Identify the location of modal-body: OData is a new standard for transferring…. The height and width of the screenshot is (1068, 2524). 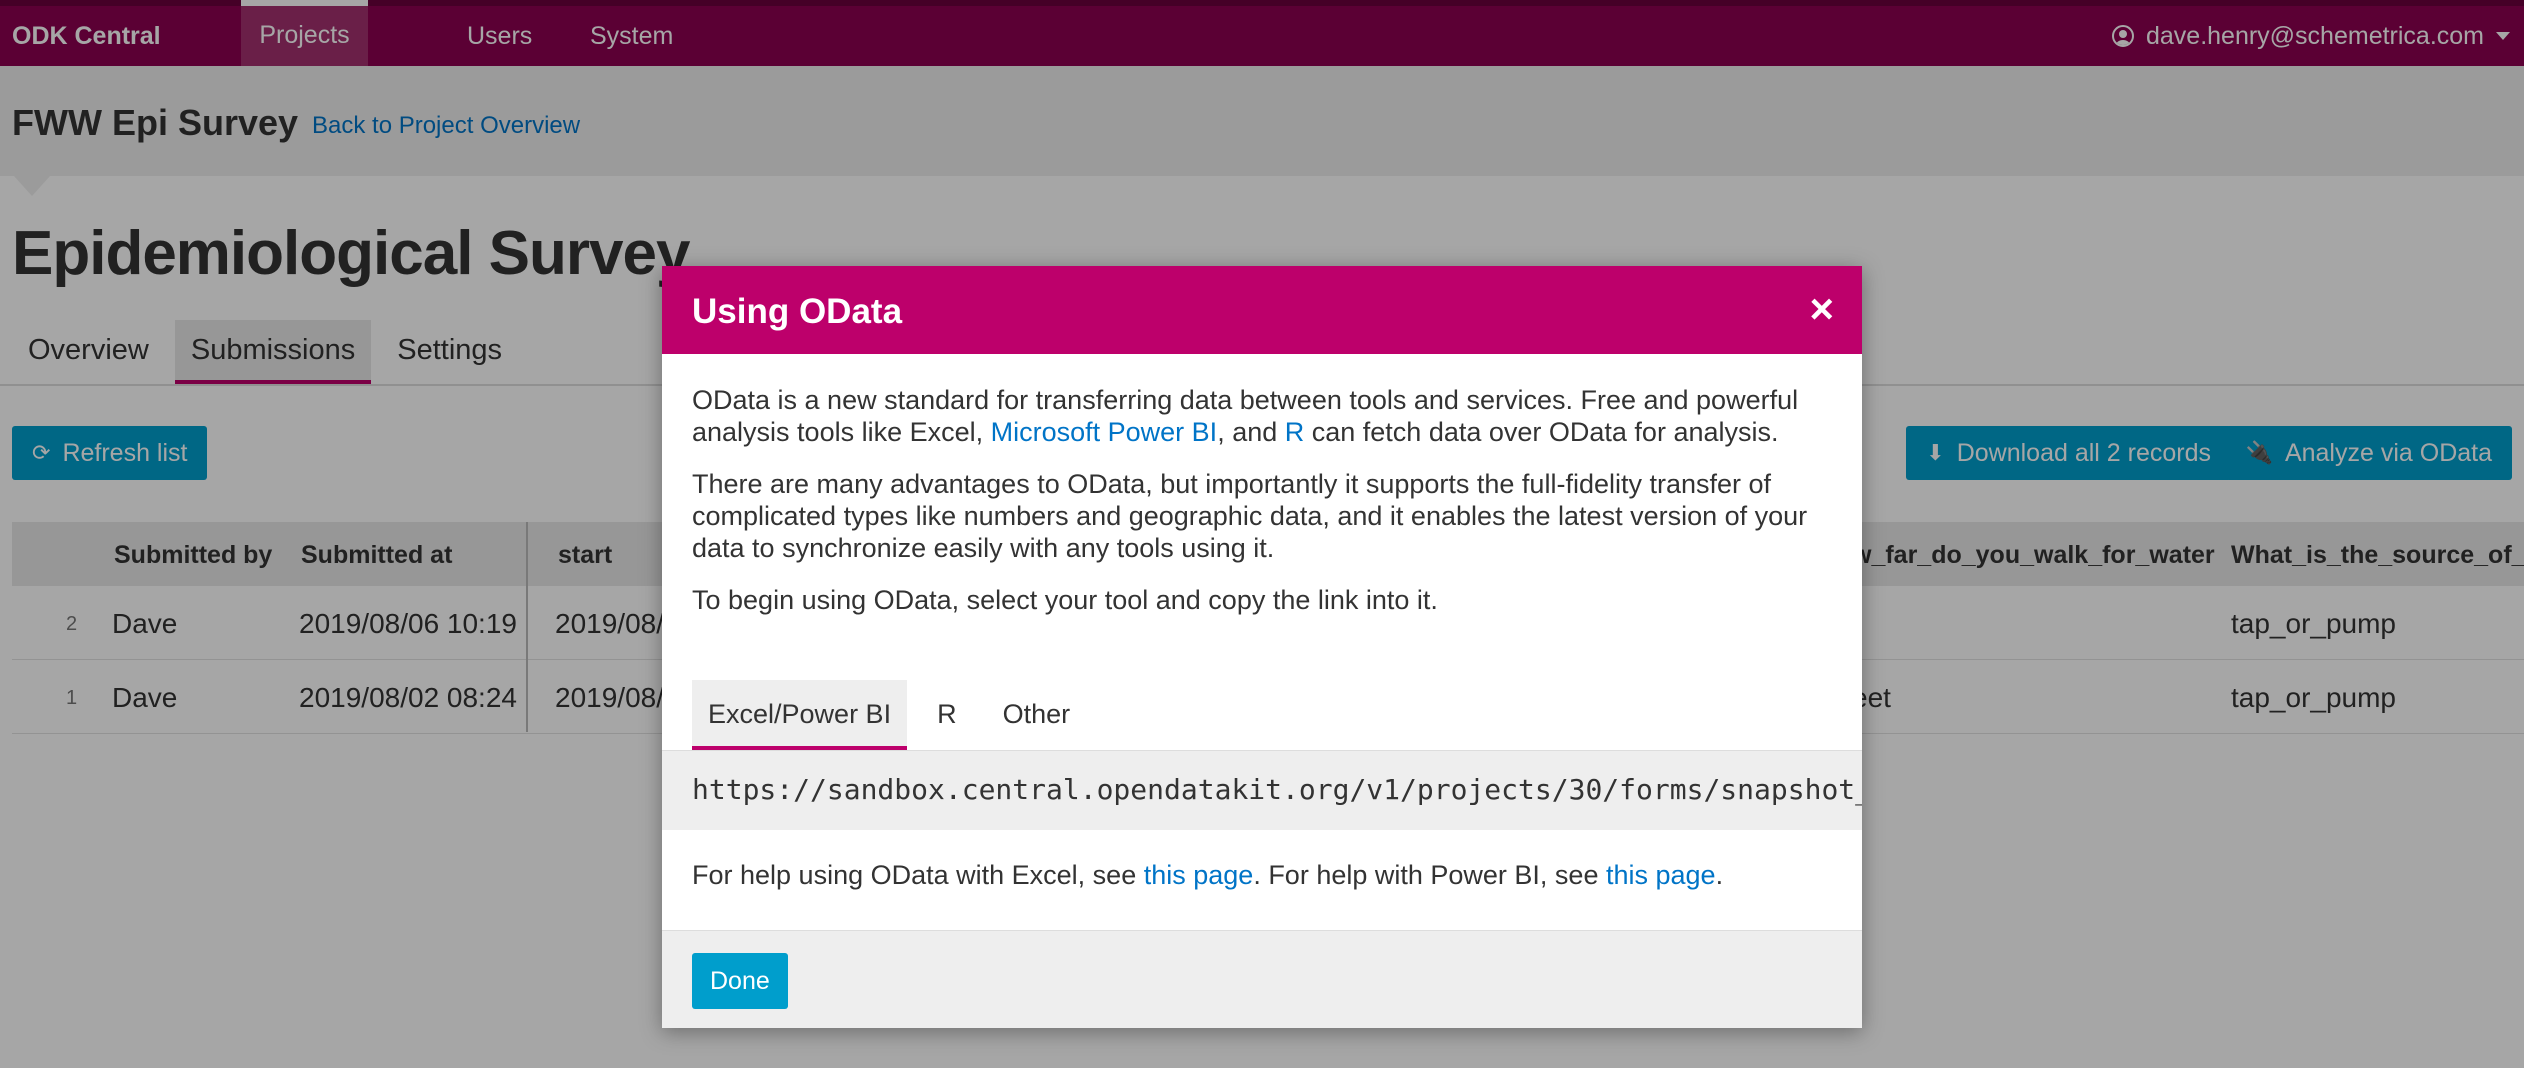
(1262, 485).